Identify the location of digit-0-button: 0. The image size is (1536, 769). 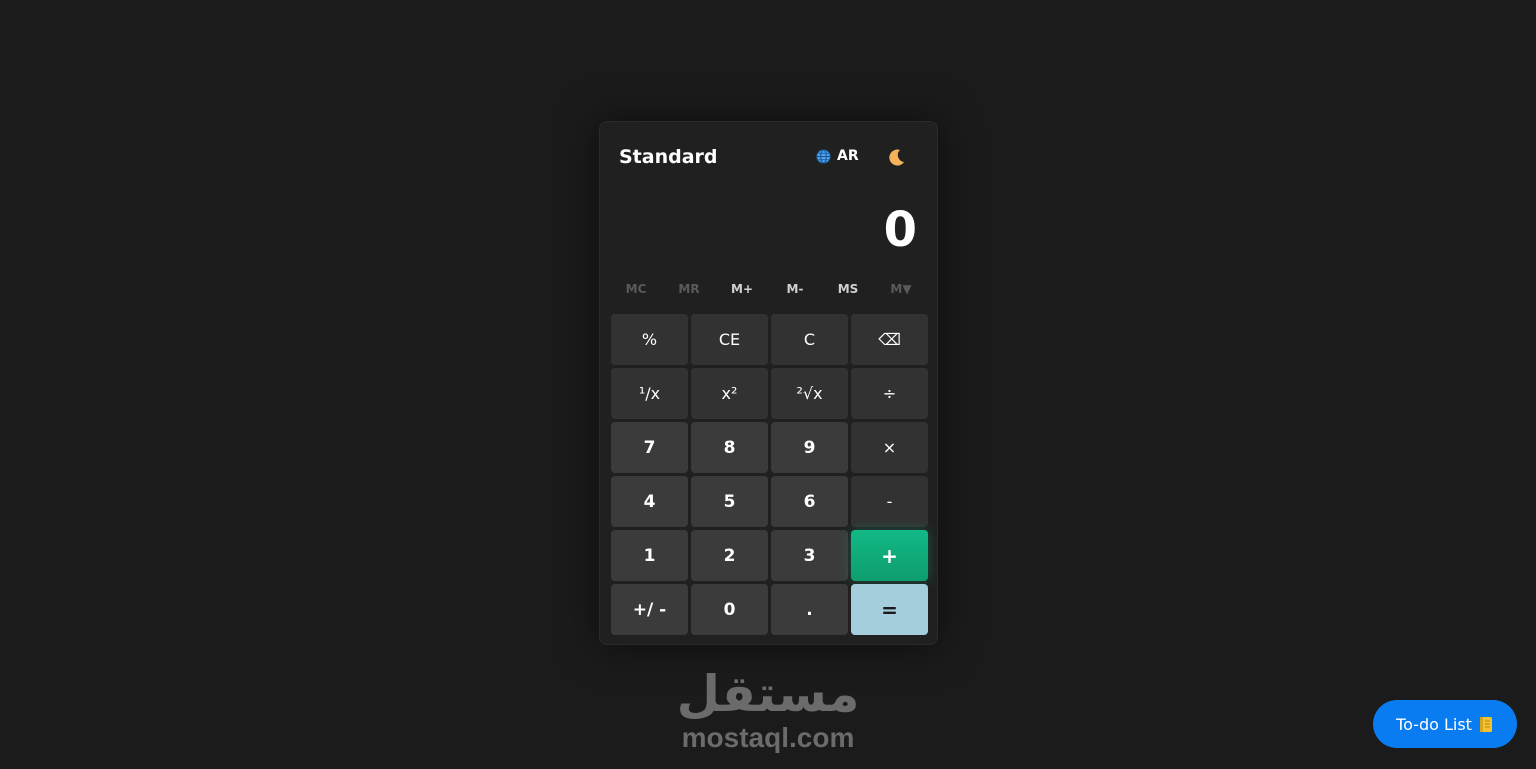
(729, 609).